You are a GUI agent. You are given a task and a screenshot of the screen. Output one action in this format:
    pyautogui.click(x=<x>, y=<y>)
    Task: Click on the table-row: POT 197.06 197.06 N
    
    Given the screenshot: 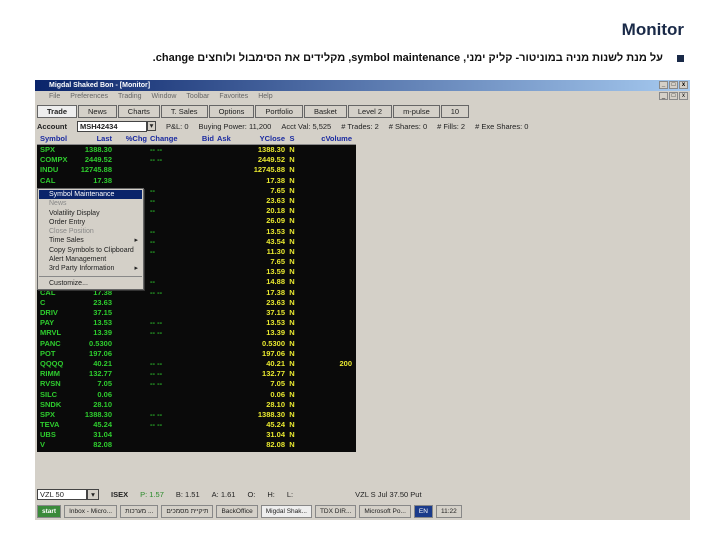 What is the action you would take?
    pyautogui.click(x=196, y=354)
    